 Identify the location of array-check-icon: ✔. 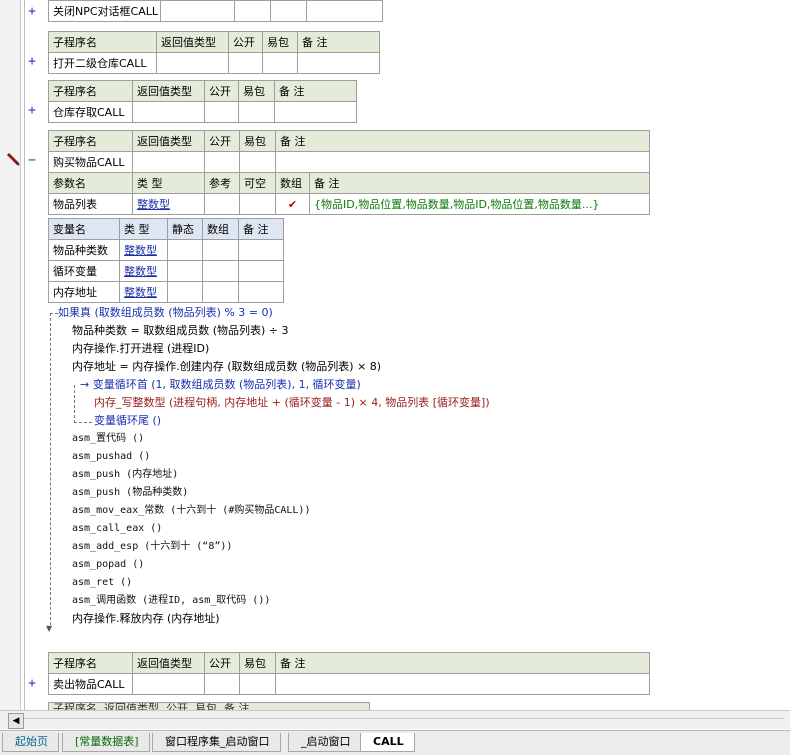
(292, 204).